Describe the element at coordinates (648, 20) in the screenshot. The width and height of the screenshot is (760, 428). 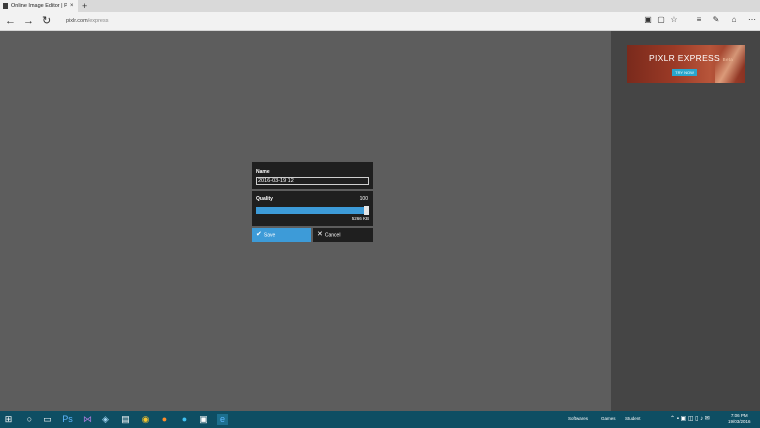
I see `reading-view-icon: ▣` at that location.